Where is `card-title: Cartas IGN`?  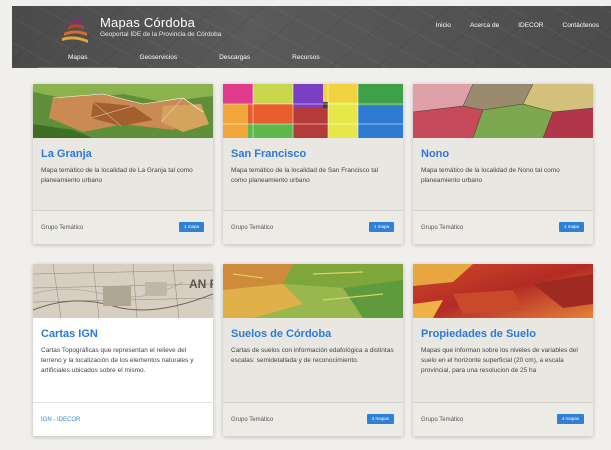 card-title: Cartas IGN is located at coordinates (123, 334).